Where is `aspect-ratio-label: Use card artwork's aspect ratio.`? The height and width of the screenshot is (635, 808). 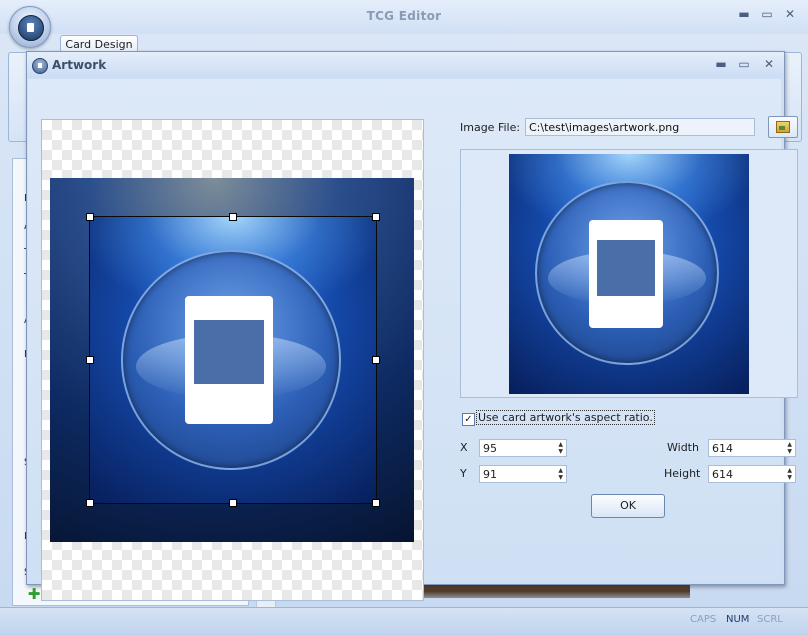 aspect-ratio-label: Use card artwork's aspect ratio. is located at coordinates (565, 417).